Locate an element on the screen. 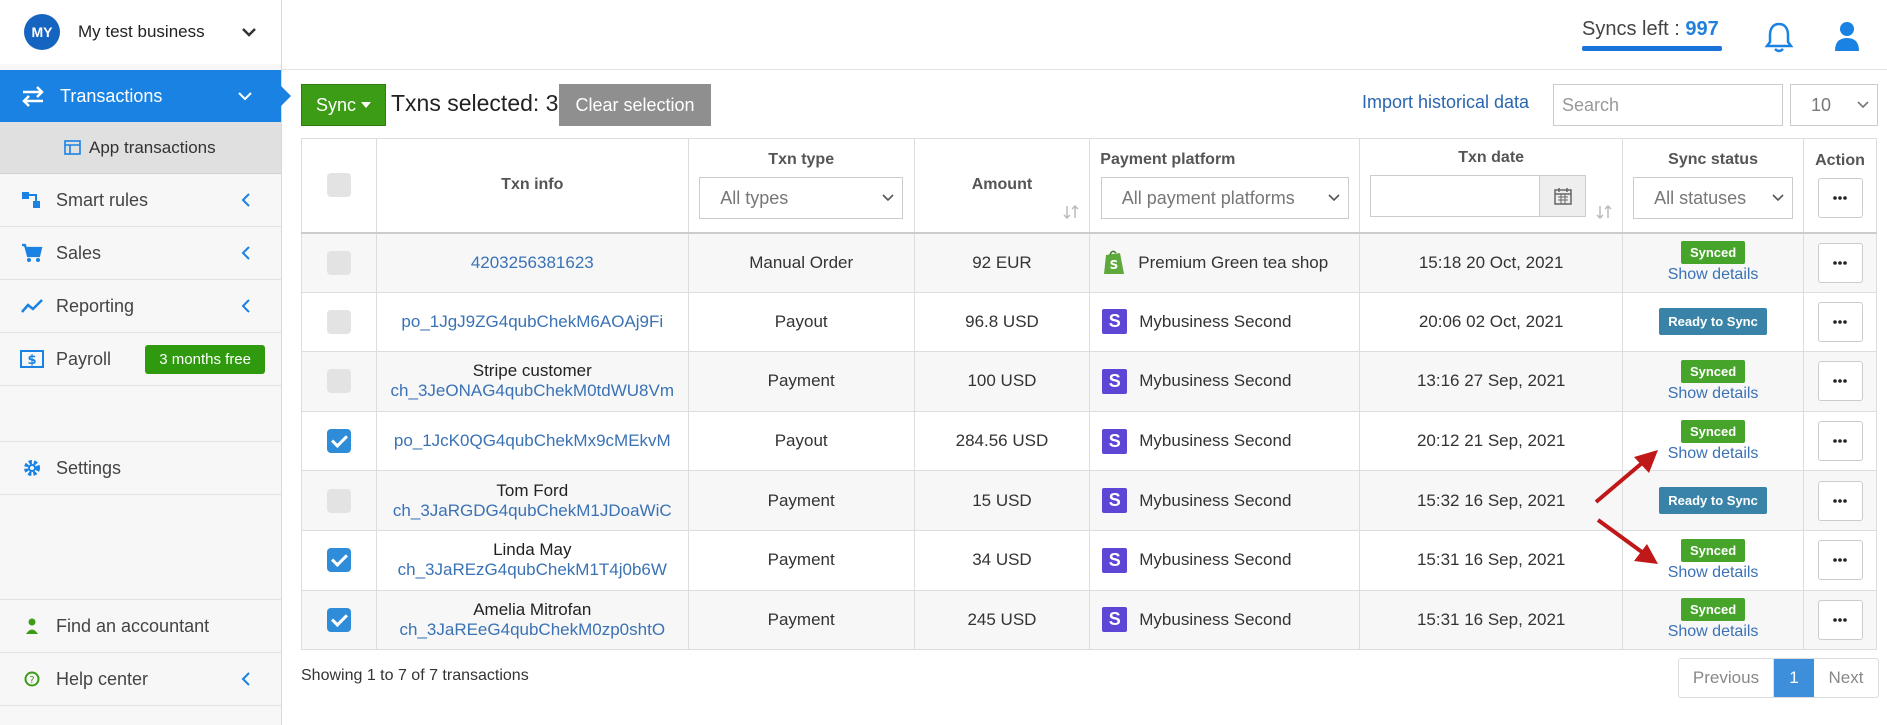  clear-selection-button: Clear selection is located at coordinates (635, 105).